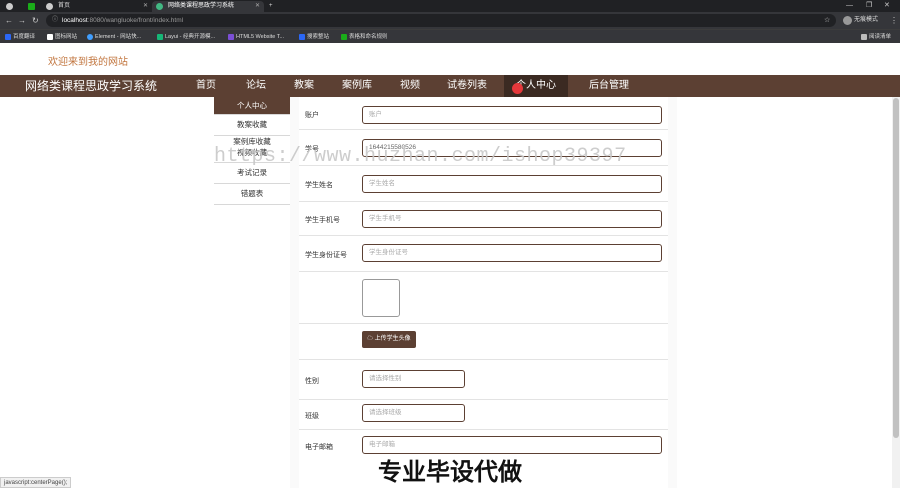 This screenshot has width=900, height=489. Describe the element at coordinates (894, 20) in the screenshot. I see `menu-kebab-icon: ⋮` at that location.